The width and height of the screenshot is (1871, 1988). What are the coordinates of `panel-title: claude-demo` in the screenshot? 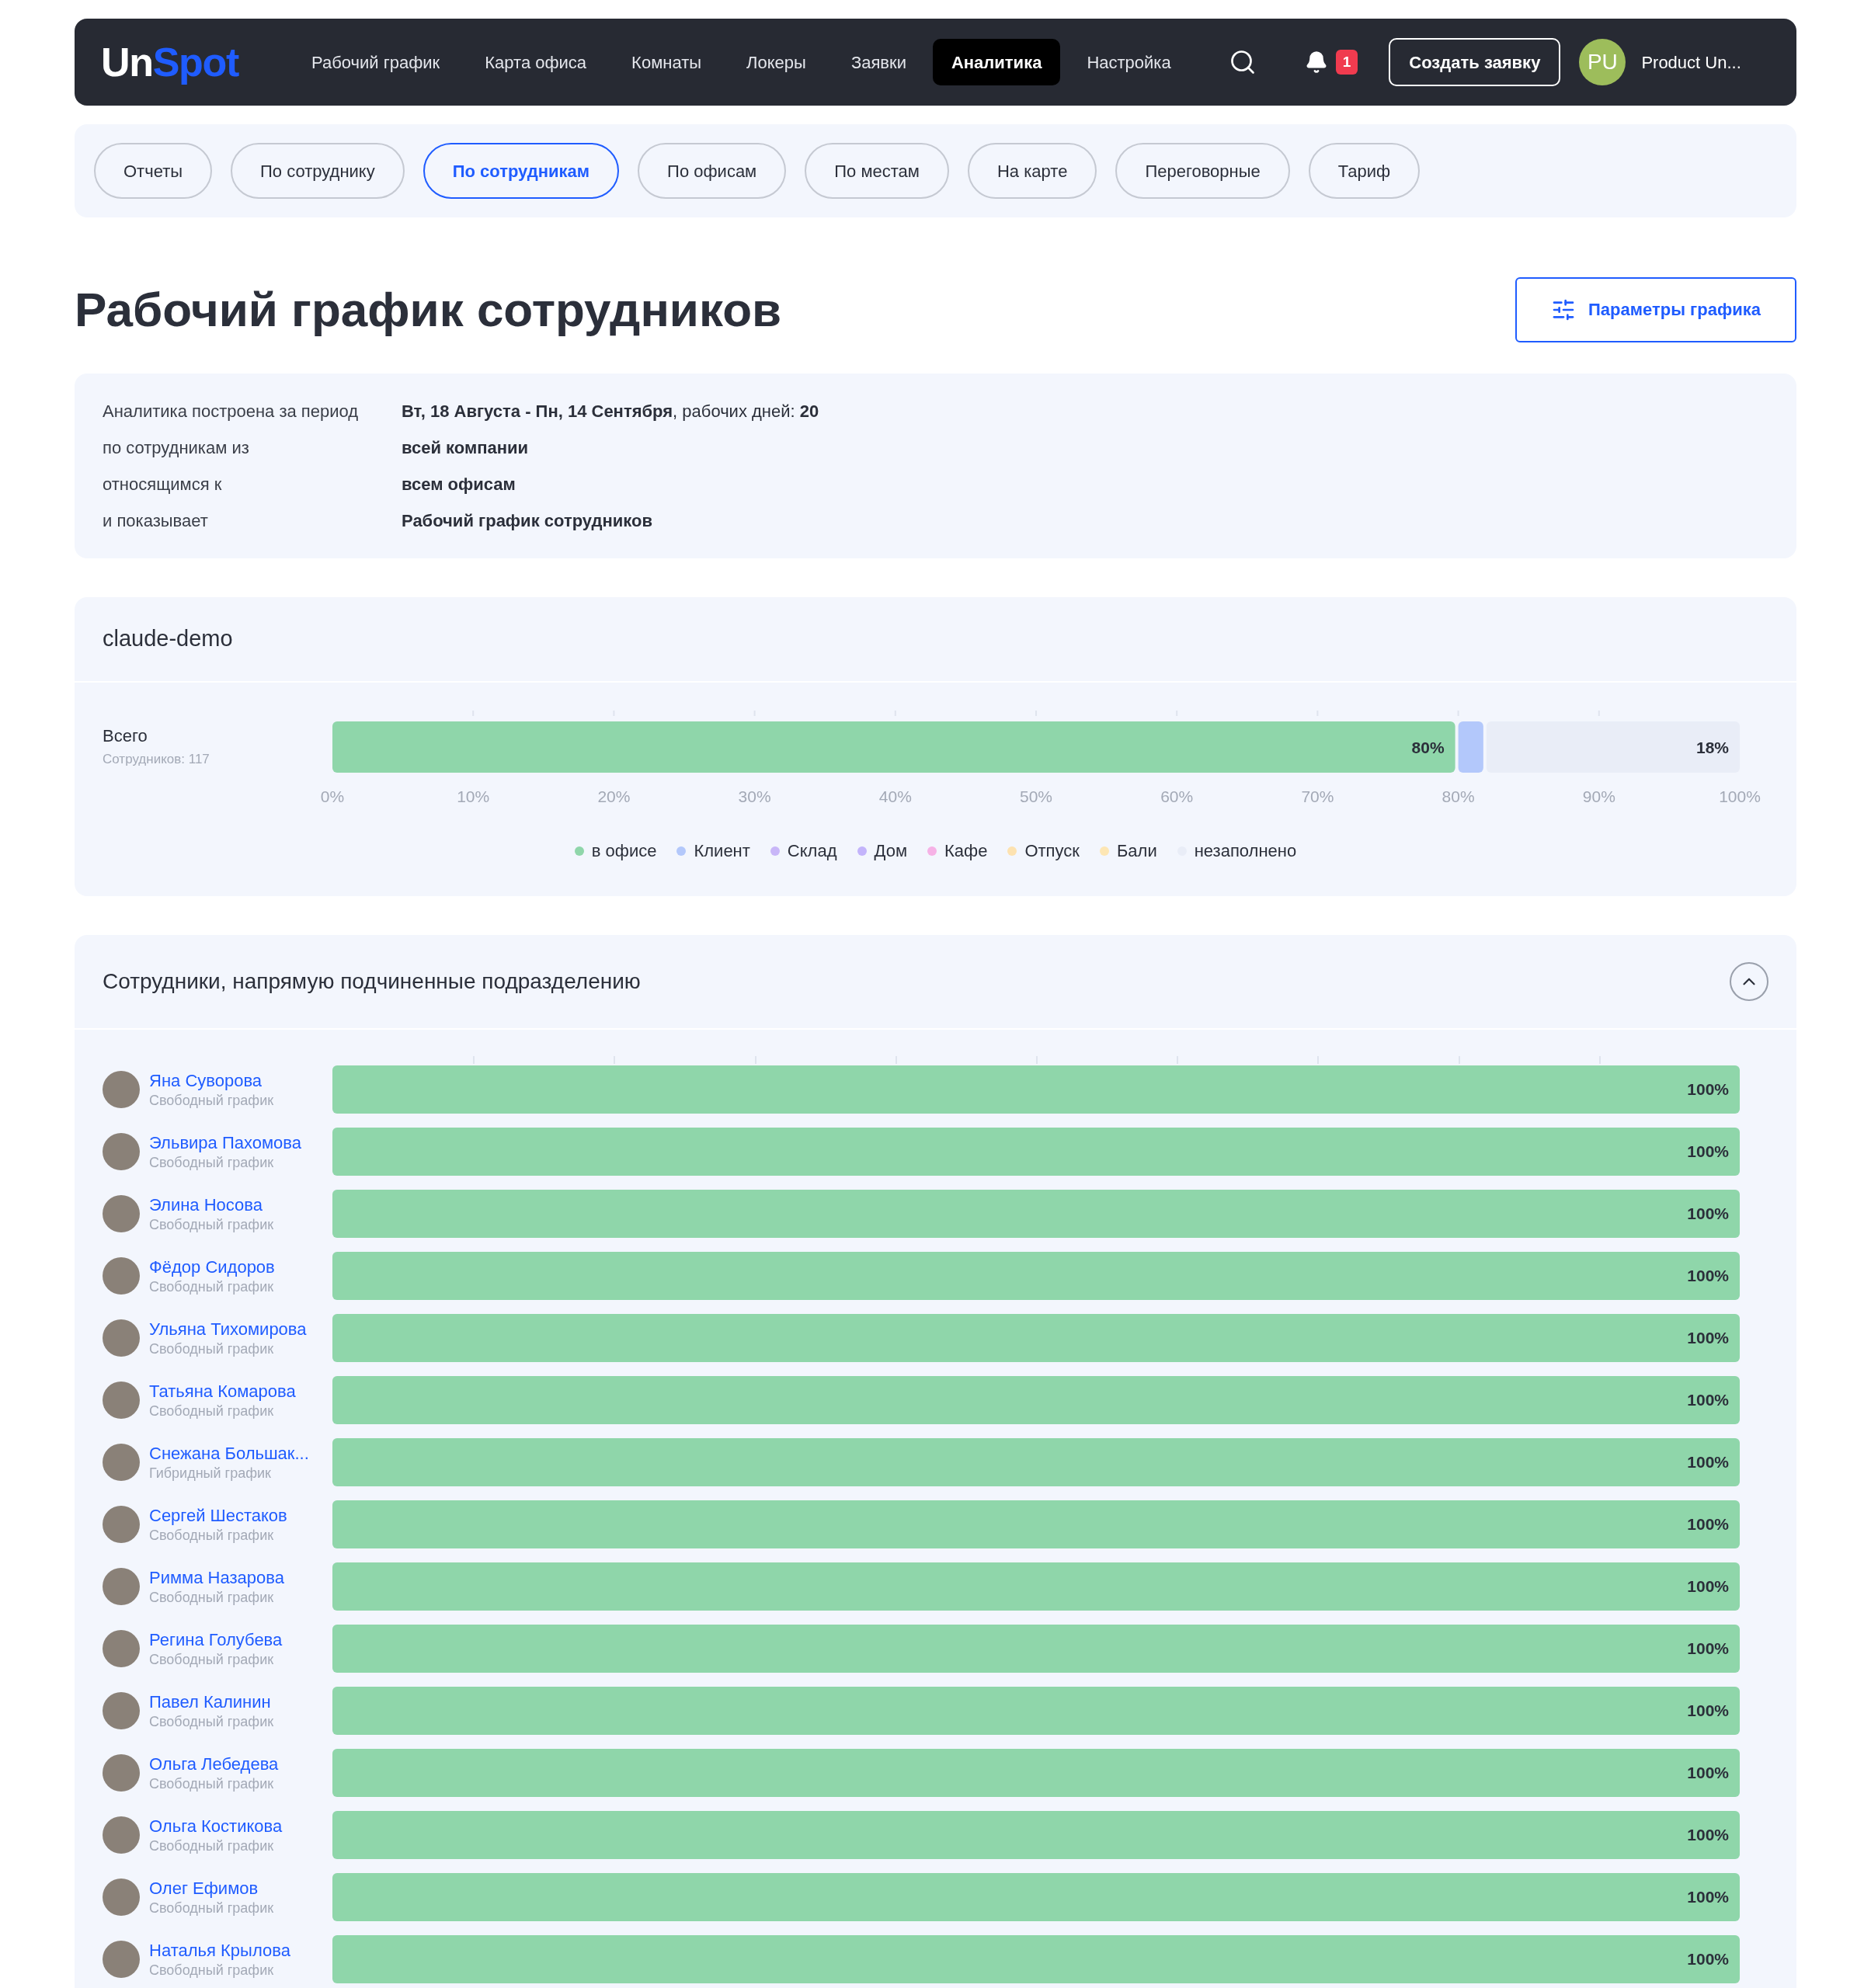 It's located at (168, 639).